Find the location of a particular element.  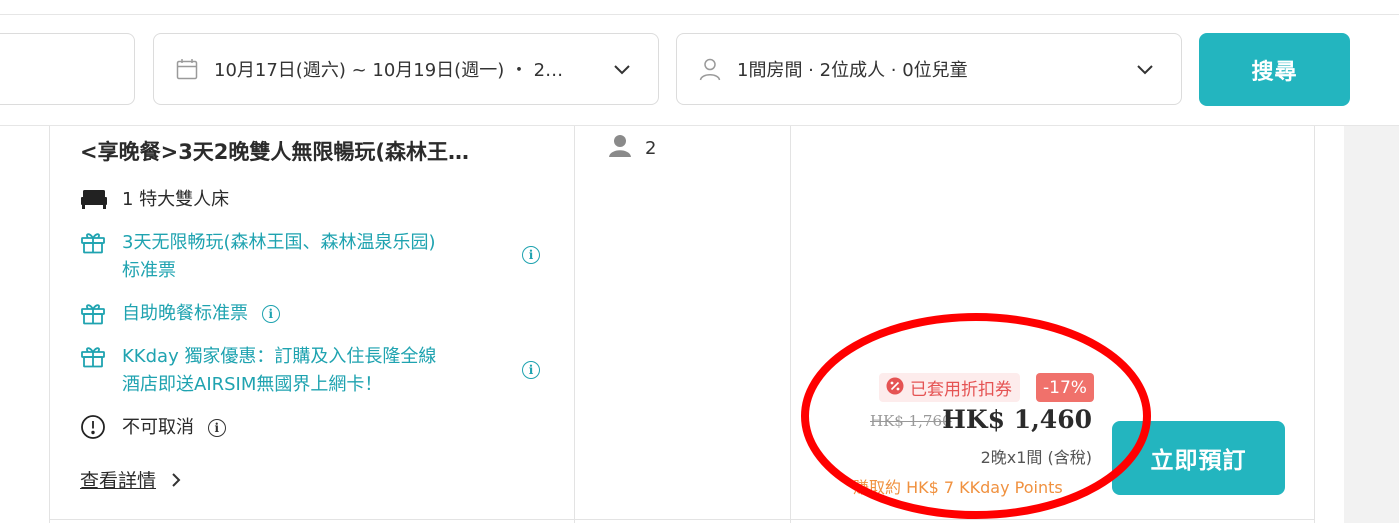

current-price: HK$ 1,460 is located at coordinates (1017, 419).